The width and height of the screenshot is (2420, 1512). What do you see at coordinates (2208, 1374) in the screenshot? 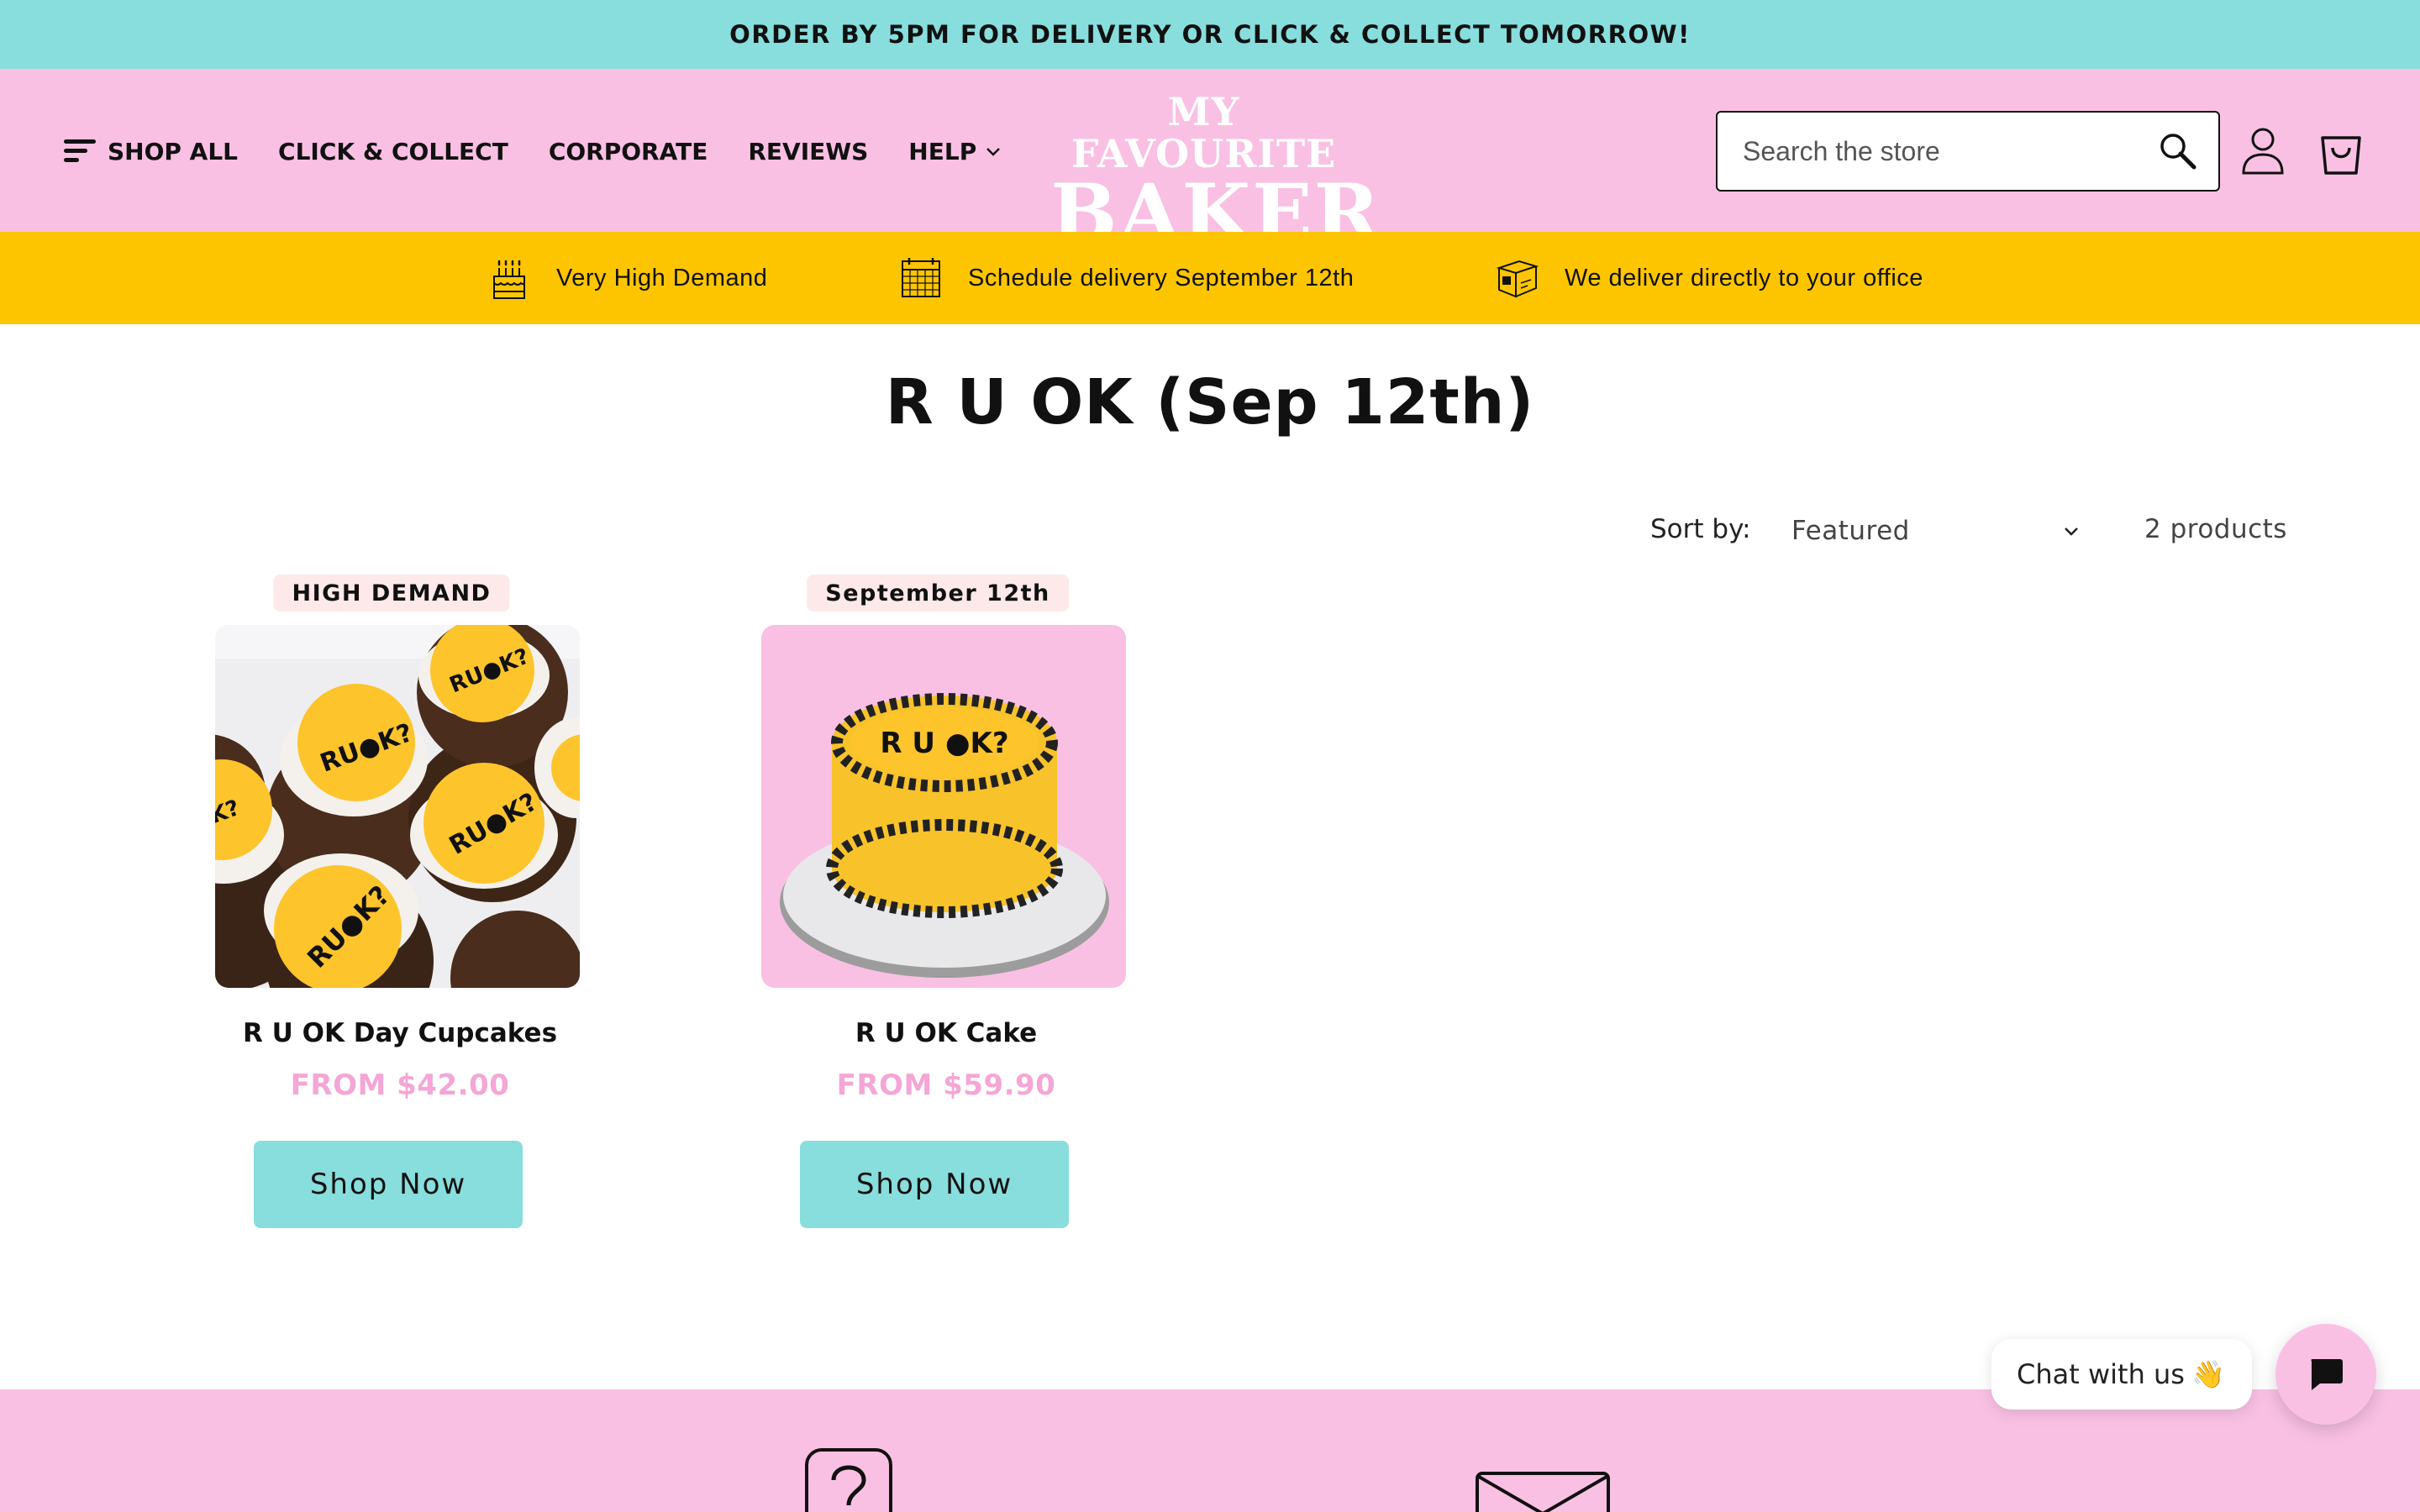
I see `wave-emoji: 👋` at bounding box center [2208, 1374].